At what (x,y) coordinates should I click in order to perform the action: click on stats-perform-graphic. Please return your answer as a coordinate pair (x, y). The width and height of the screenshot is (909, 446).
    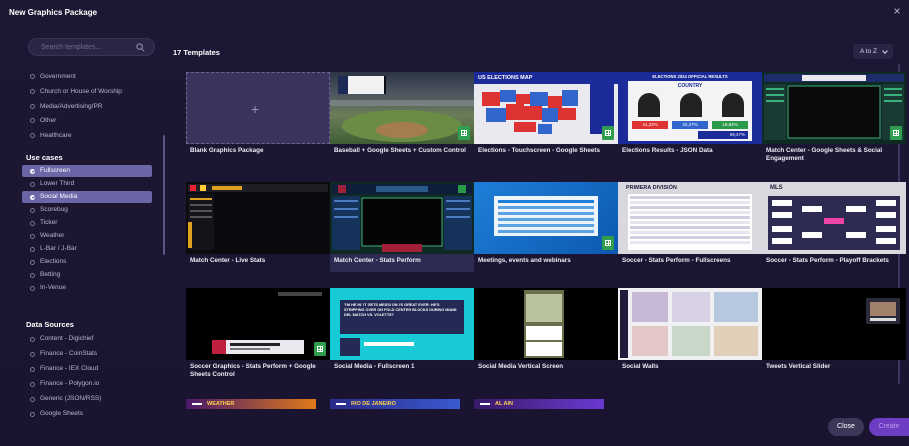
    Looking at the image, I should click on (402, 218).